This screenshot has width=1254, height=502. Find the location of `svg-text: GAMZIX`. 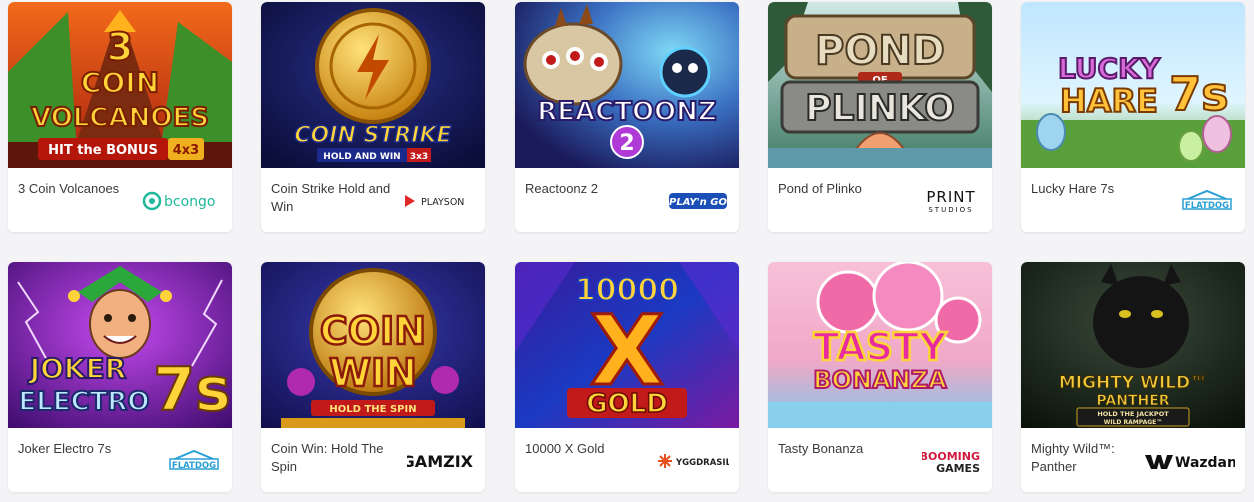

svg-text: GAMZIX is located at coordinates (440, 461).